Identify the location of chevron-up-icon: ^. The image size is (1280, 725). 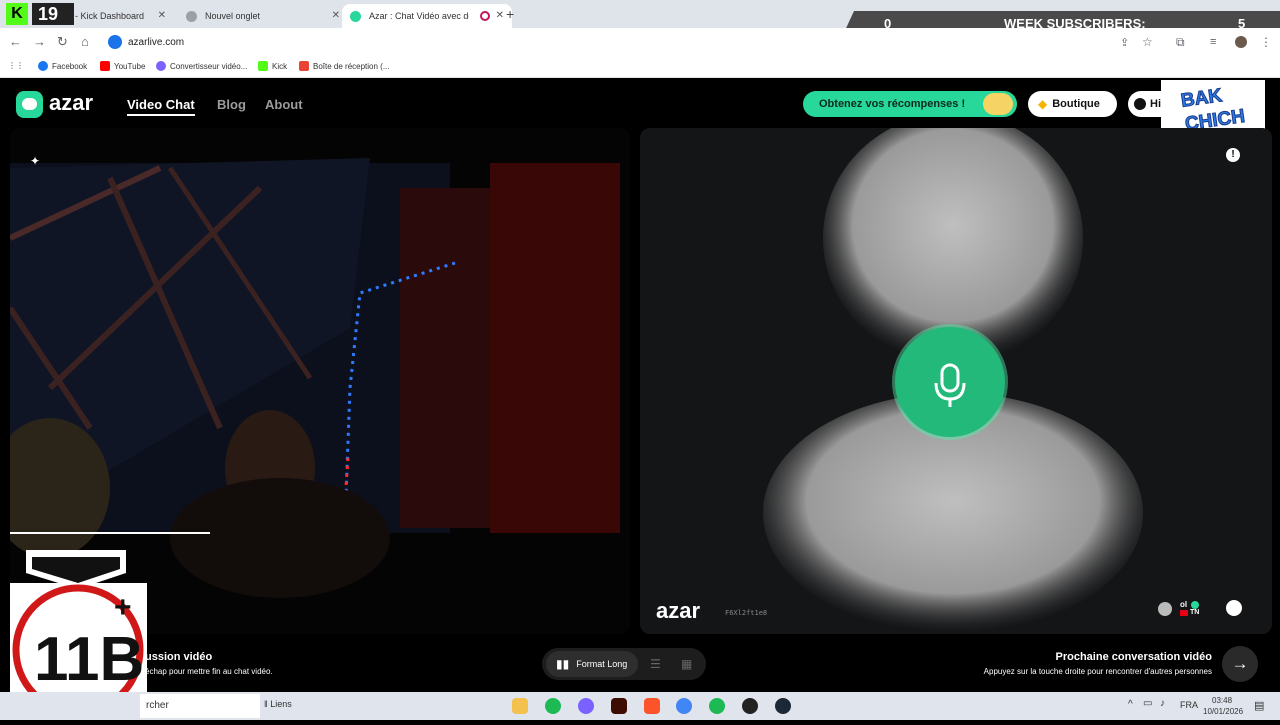
(1130, 704).